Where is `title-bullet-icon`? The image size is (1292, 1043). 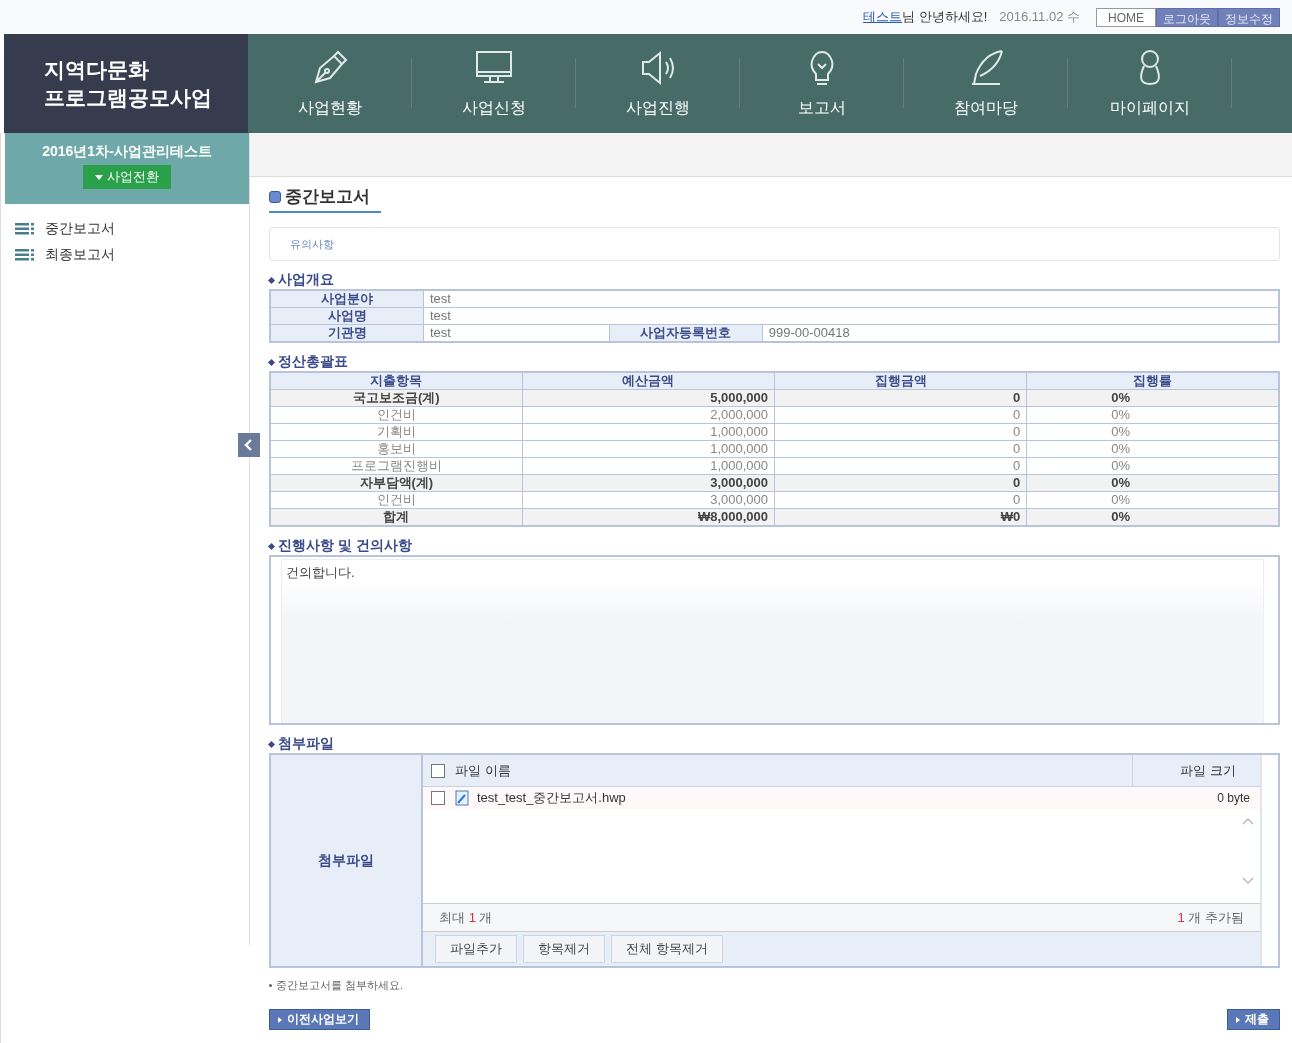 title-bullet-icon is located at coordinates (275, 196).